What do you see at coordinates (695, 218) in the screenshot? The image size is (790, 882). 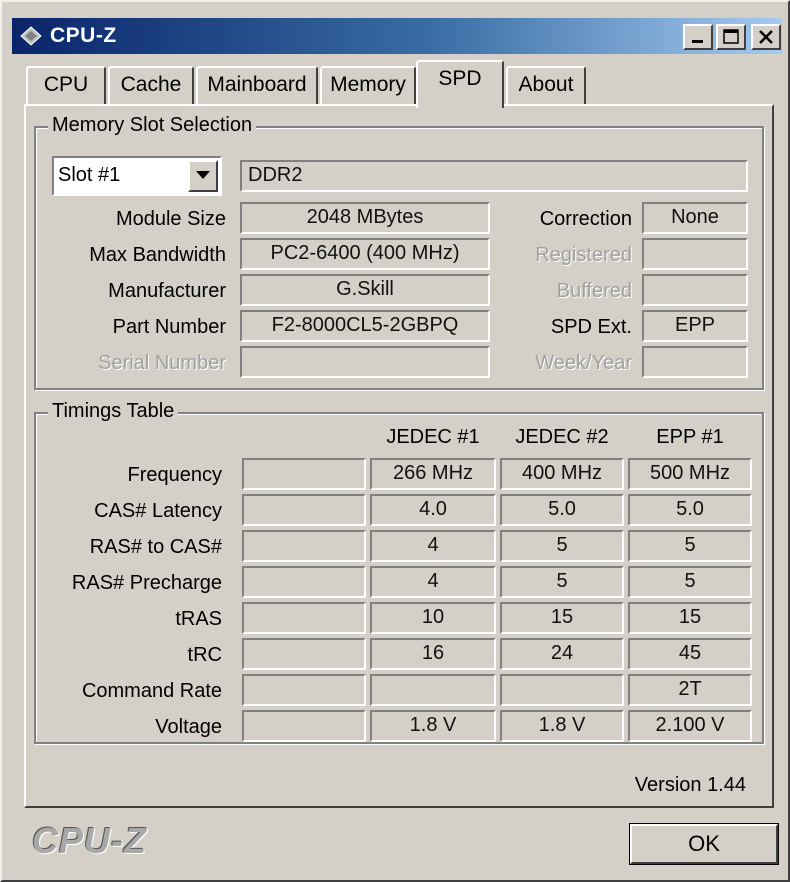 I see `correction-field: None` at bounding box center [695, 218].